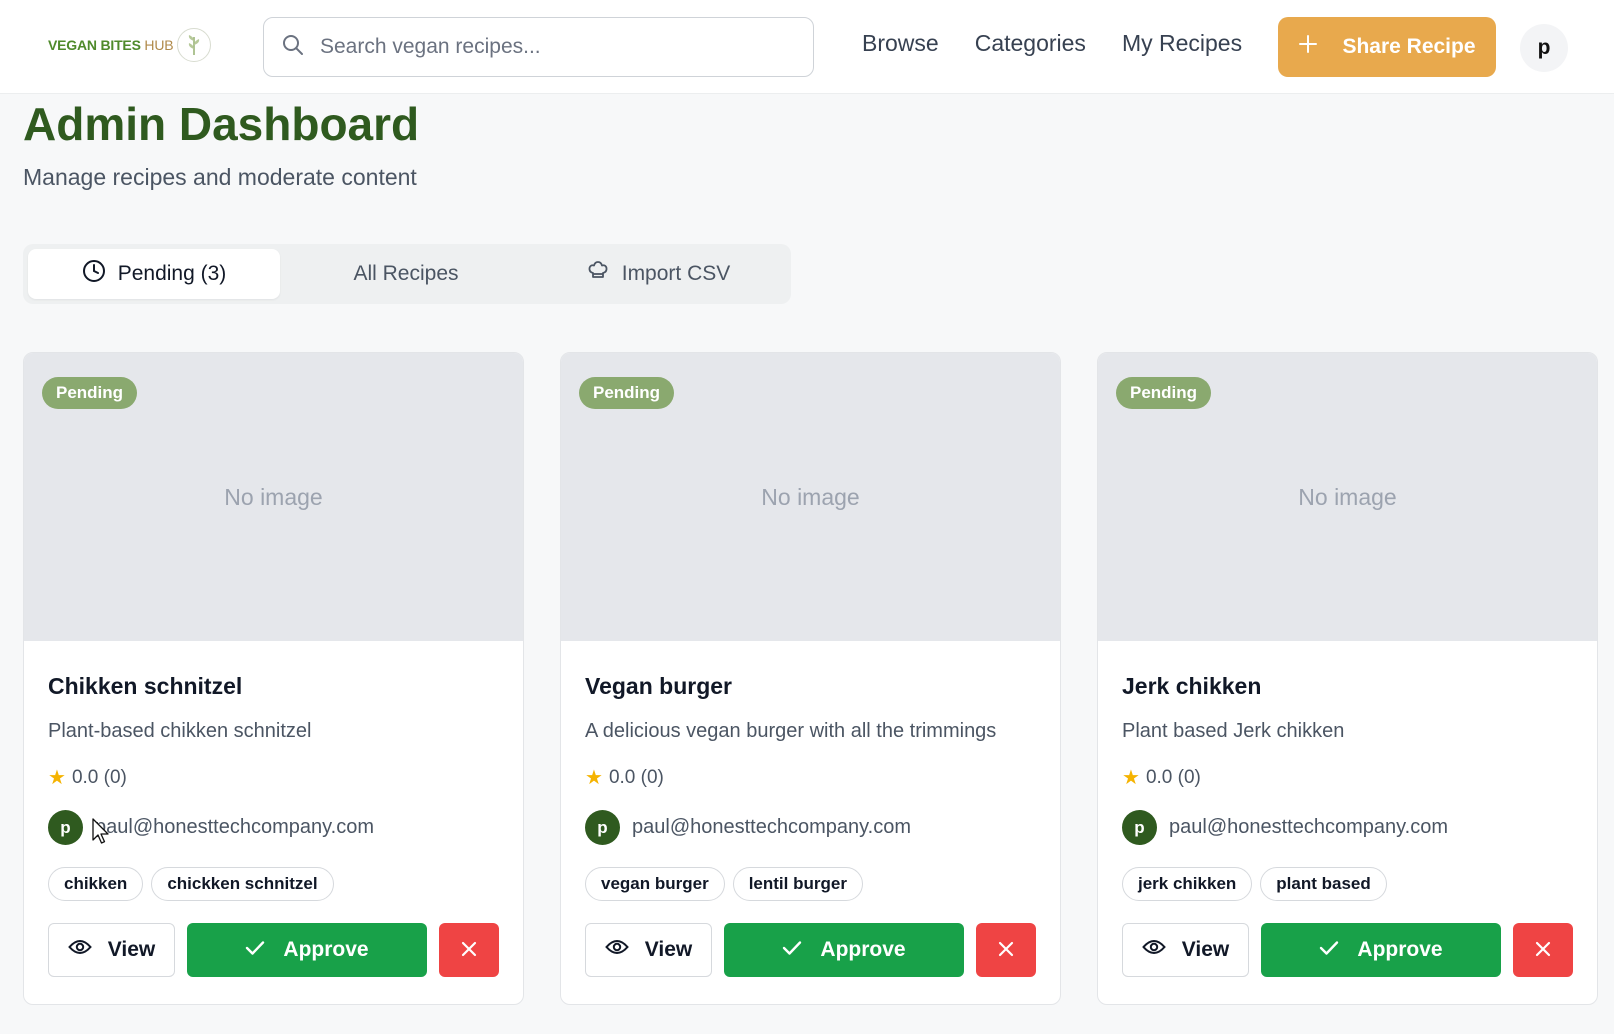  I want to click on tag: plant based, so click(1323, 884).